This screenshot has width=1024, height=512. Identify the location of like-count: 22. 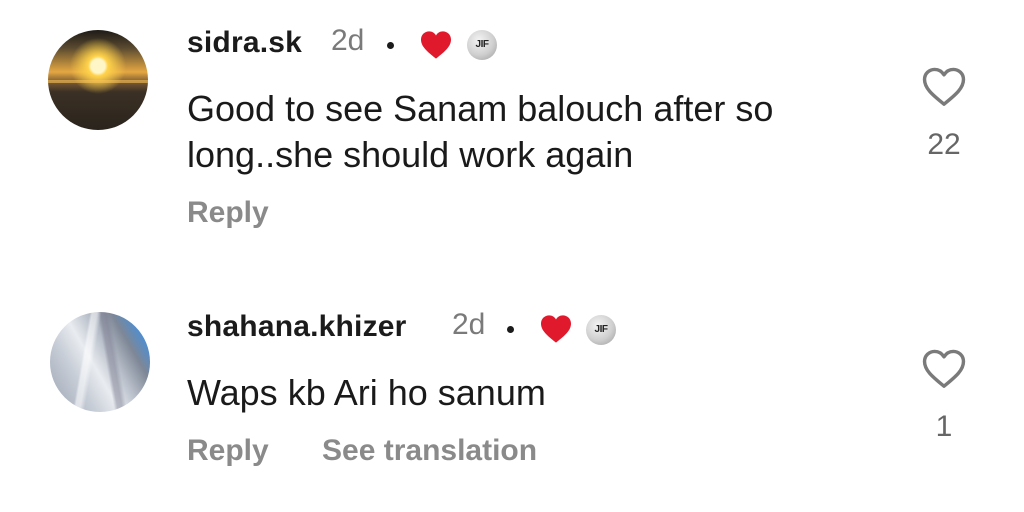
(944, 144).